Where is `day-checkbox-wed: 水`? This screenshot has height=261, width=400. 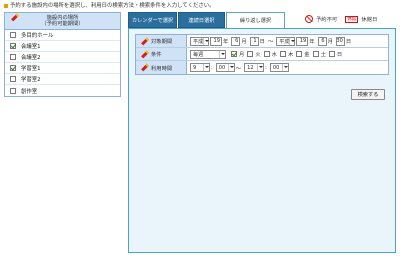
day-checkbox-wed: 水 is located at coordinates (270, 54).